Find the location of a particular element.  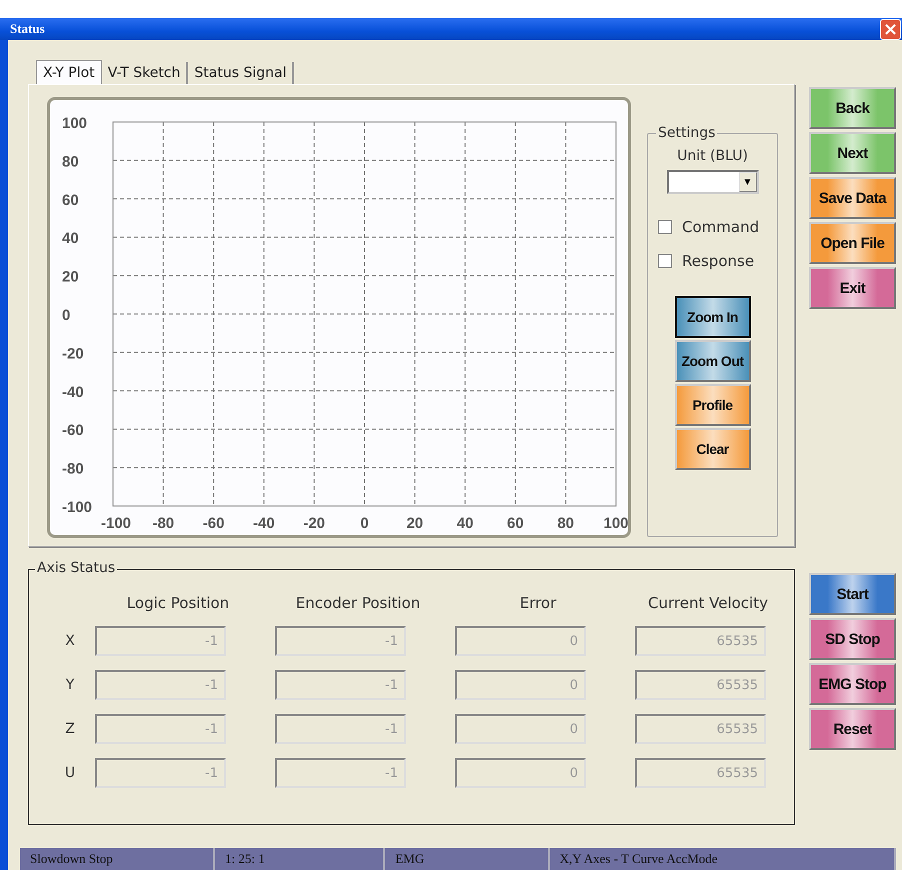

y-tick-label: -100 is located at coordinates (77, 507).